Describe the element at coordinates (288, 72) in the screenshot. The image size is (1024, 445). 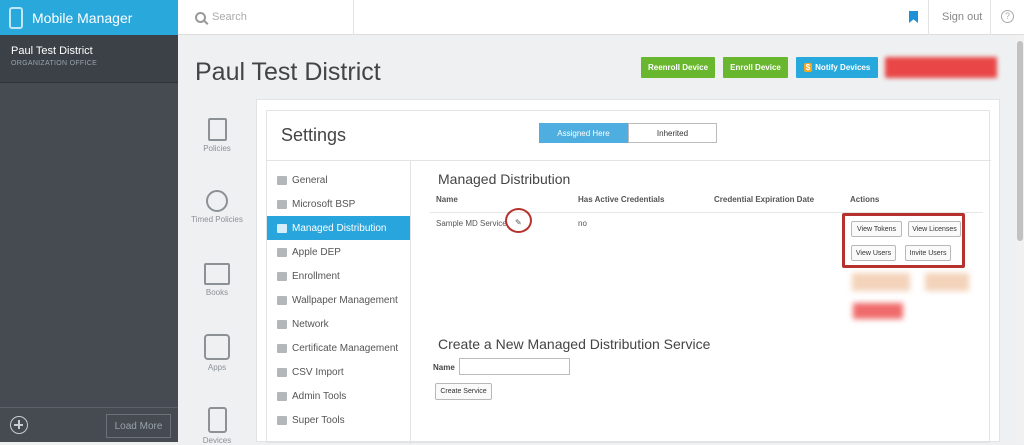
I see `page-title: Paul Test District` at that location.